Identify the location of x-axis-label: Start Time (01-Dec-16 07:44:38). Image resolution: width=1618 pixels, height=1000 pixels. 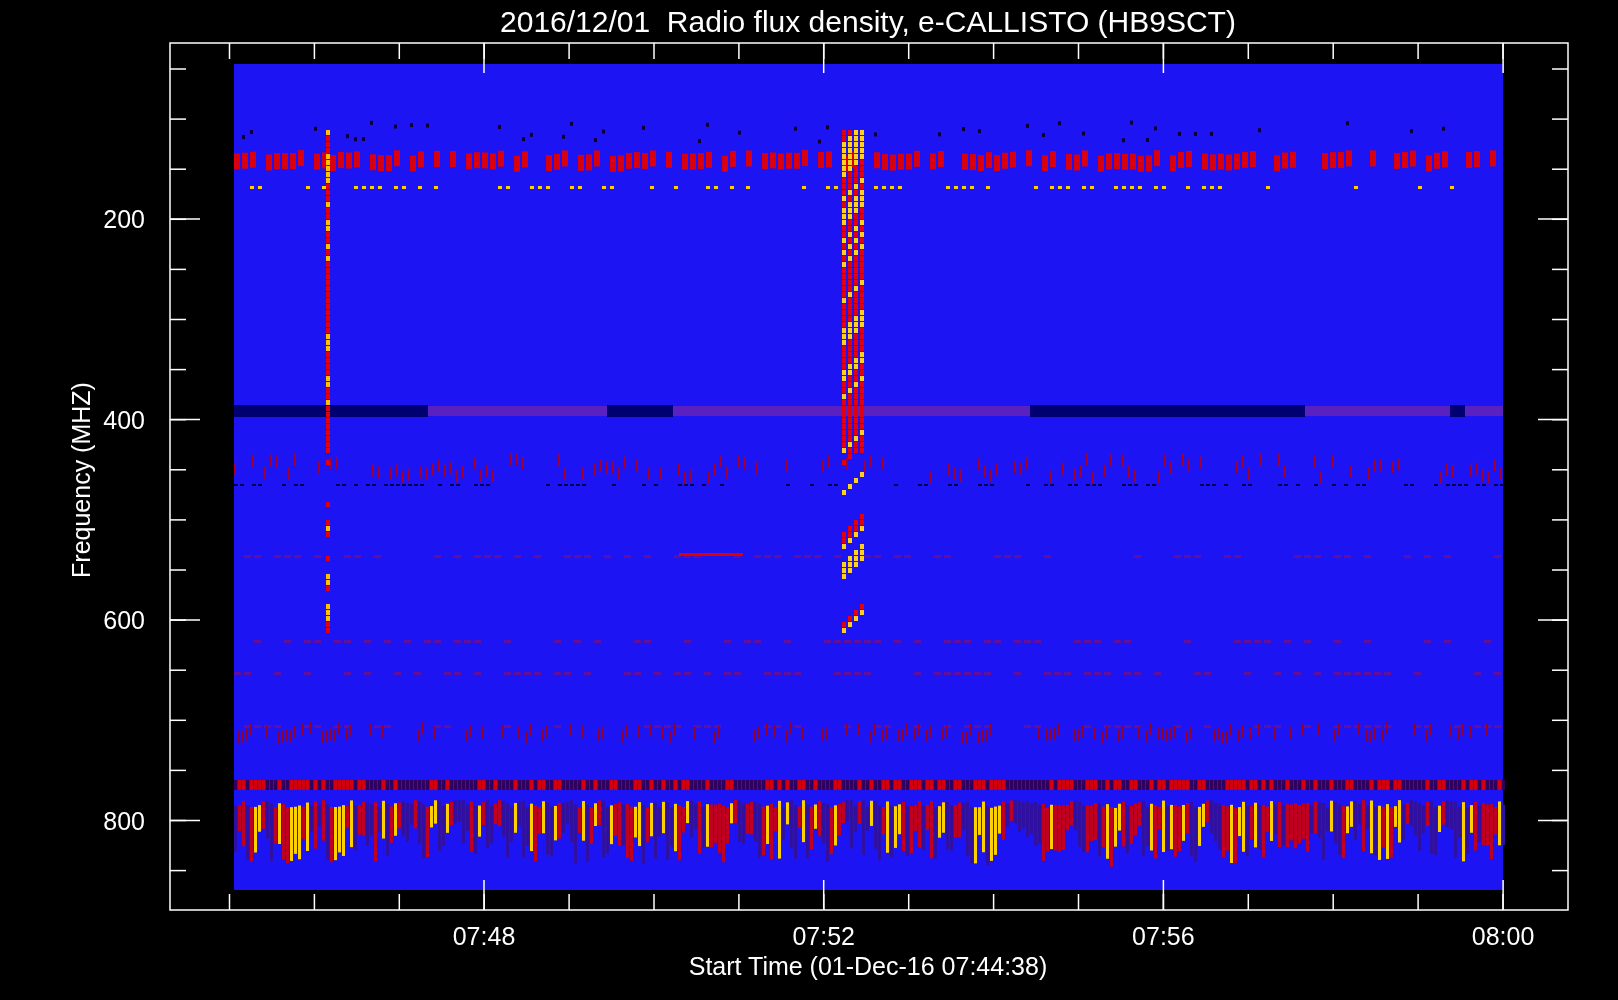
(868, 966).